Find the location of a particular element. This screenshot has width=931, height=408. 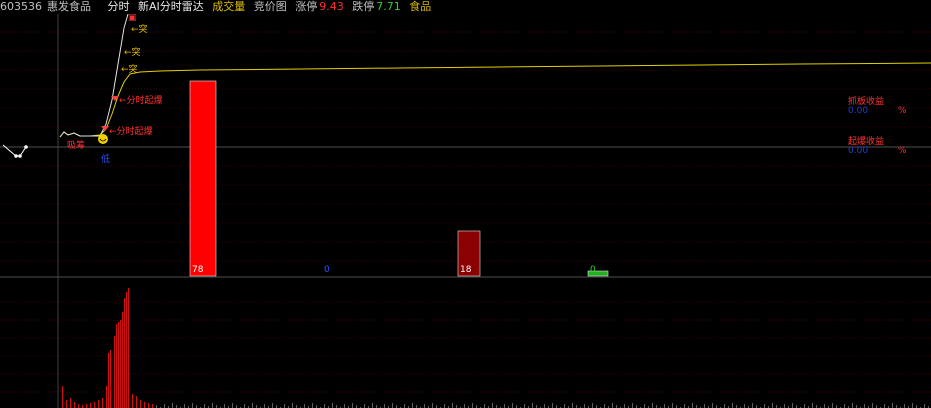

tab-ai-radar: 新AI分时雷达 is located at coordinates (171, 6).